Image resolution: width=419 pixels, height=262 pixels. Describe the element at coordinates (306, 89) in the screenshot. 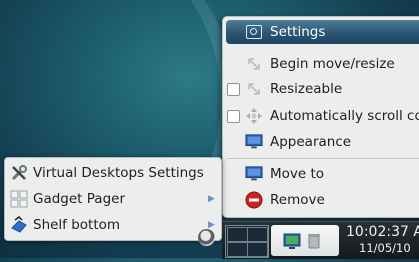

I see `menu-item-label: Resizeable` at that location.